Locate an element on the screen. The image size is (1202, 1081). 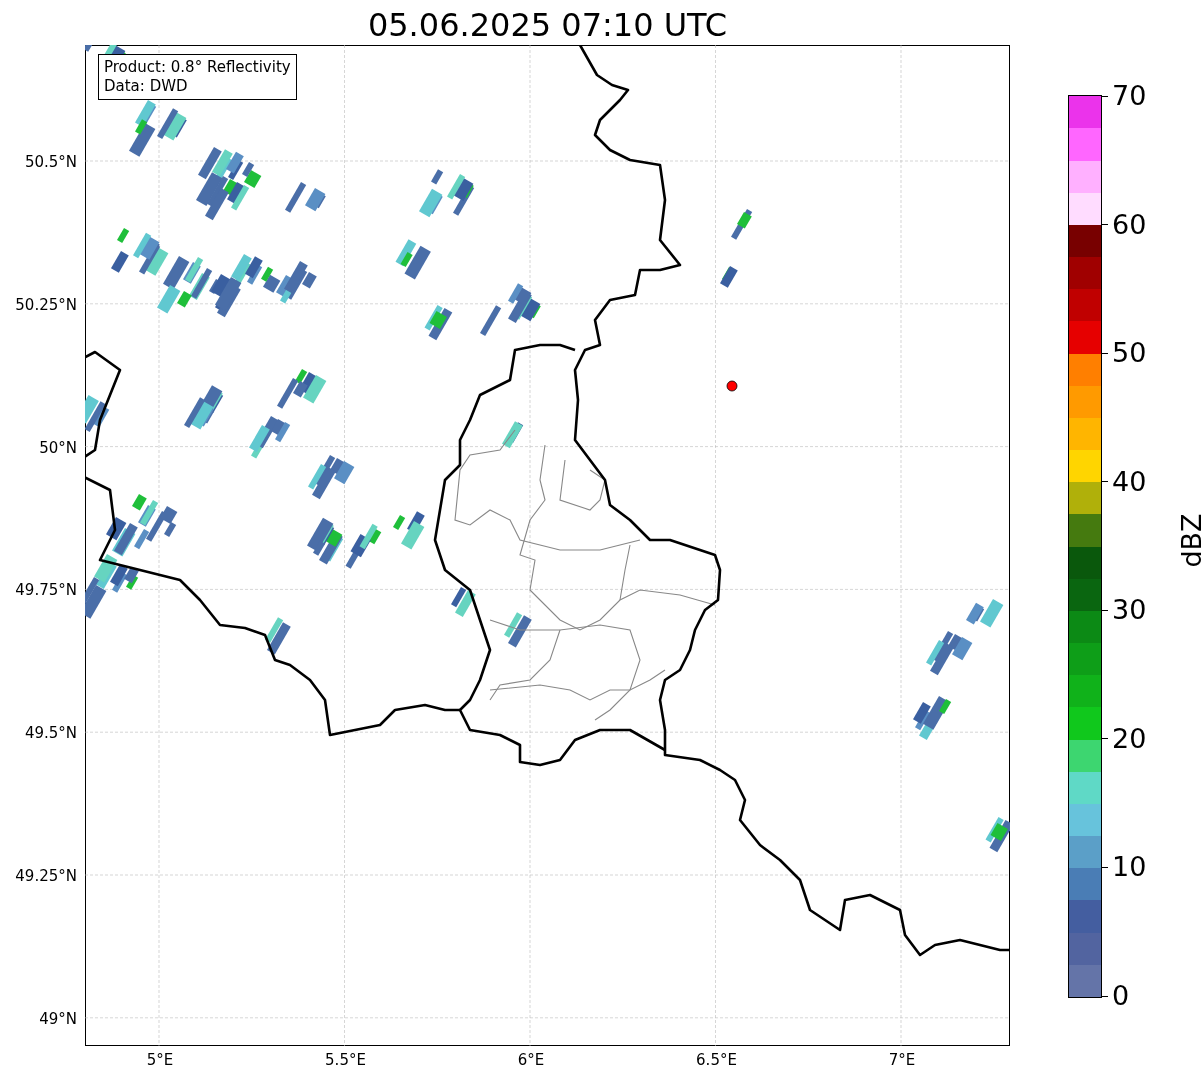
latitude-label: 49.5°N is located at coordinates (50, 733).